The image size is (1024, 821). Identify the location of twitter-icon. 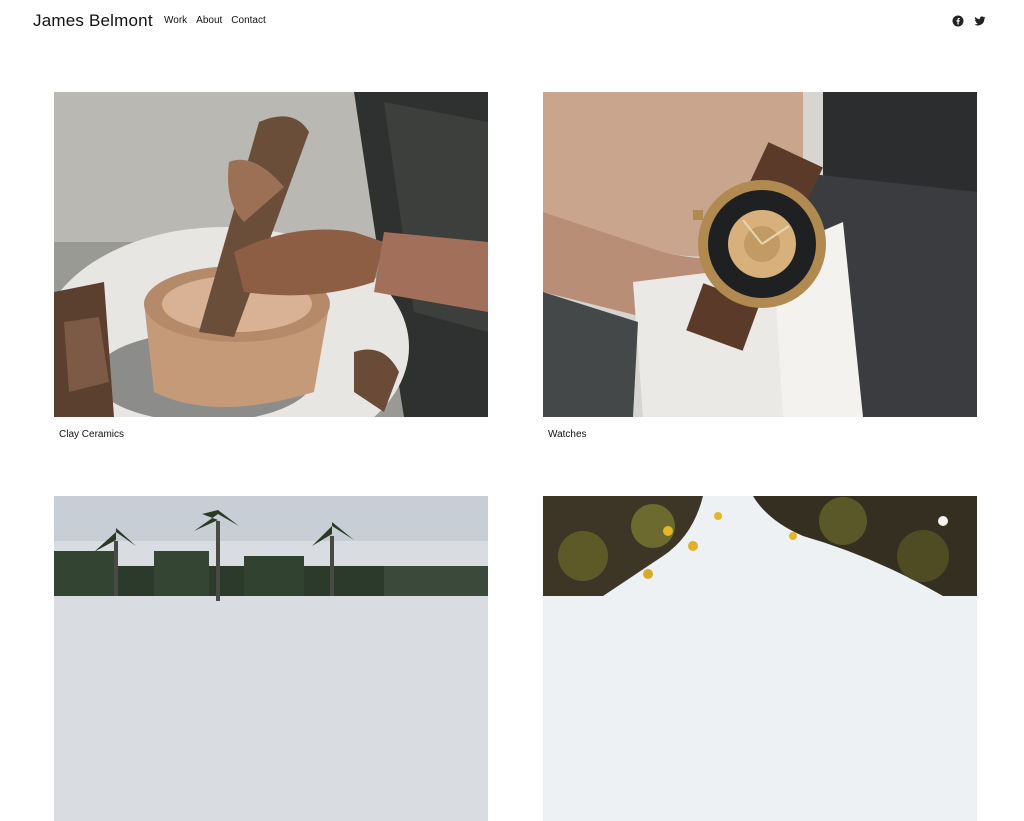
(980, 21).